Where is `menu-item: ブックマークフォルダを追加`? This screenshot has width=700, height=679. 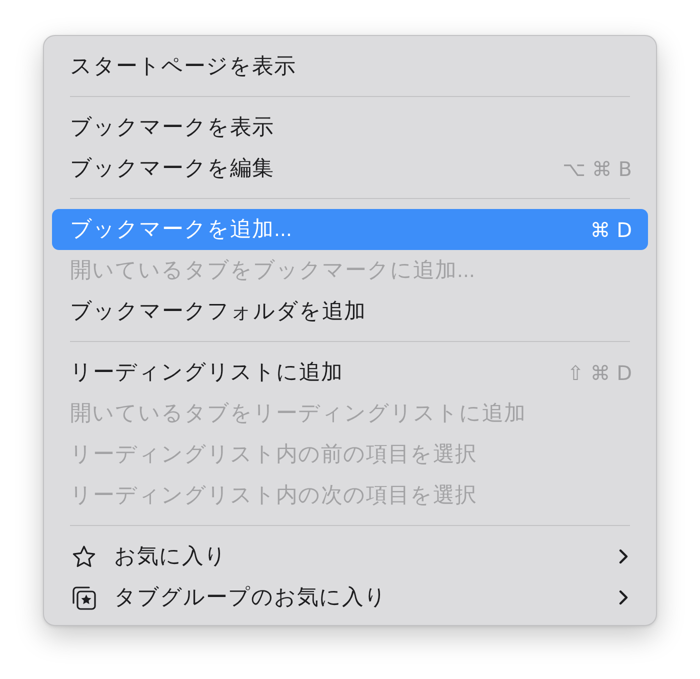 menu-item: ブックマークフォルダを追加 is located at coordinates (350, 311).